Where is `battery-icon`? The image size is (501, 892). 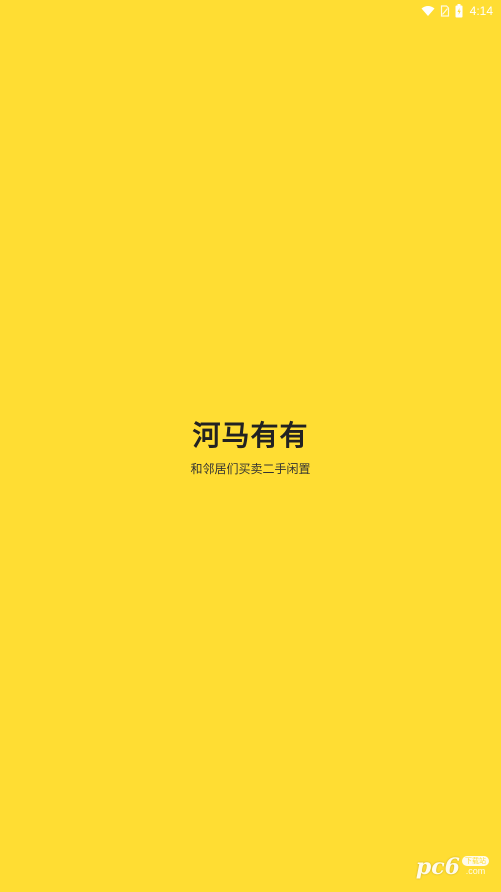
battery-icon is located at coordinates (459, 11).